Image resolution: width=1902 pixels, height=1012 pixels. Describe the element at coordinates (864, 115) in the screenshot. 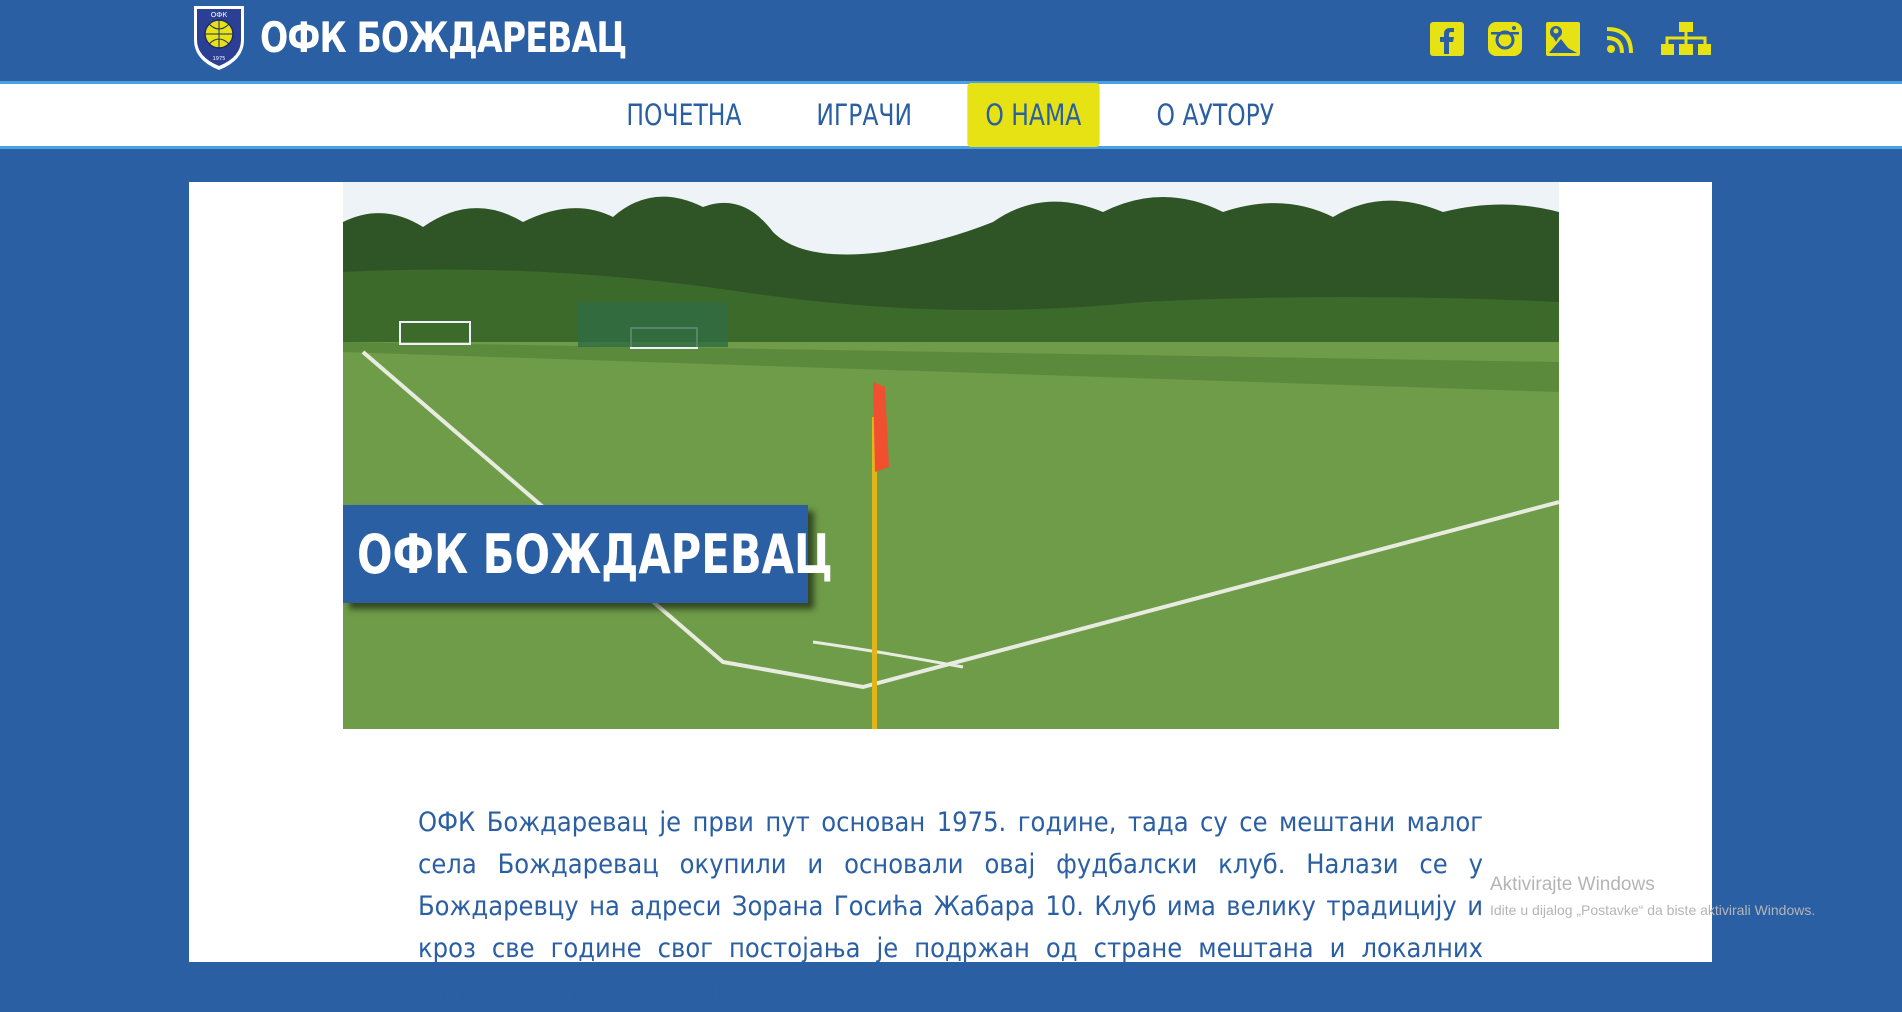

I see `nav-item-players: ИГРАЧИ` at that location.